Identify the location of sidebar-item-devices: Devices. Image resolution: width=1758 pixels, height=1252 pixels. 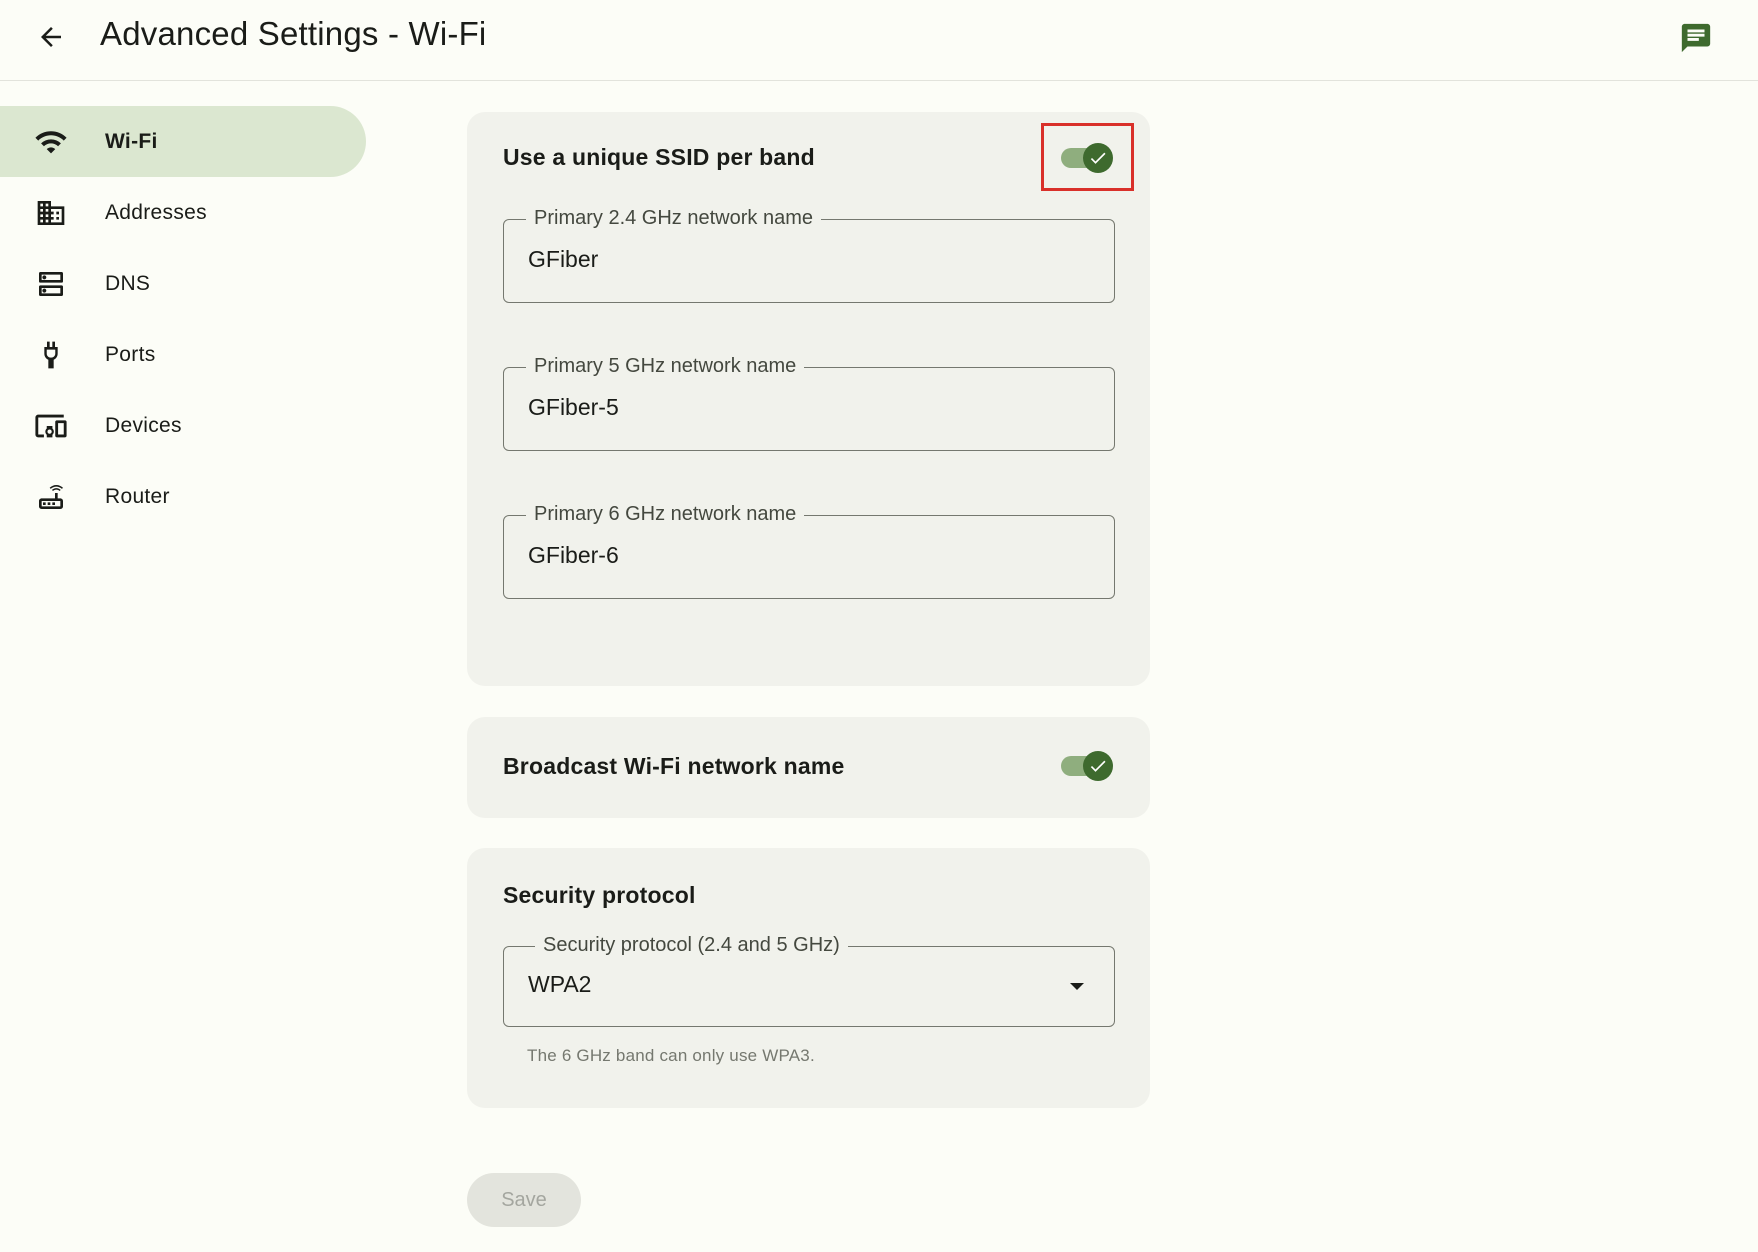
(185, 425).